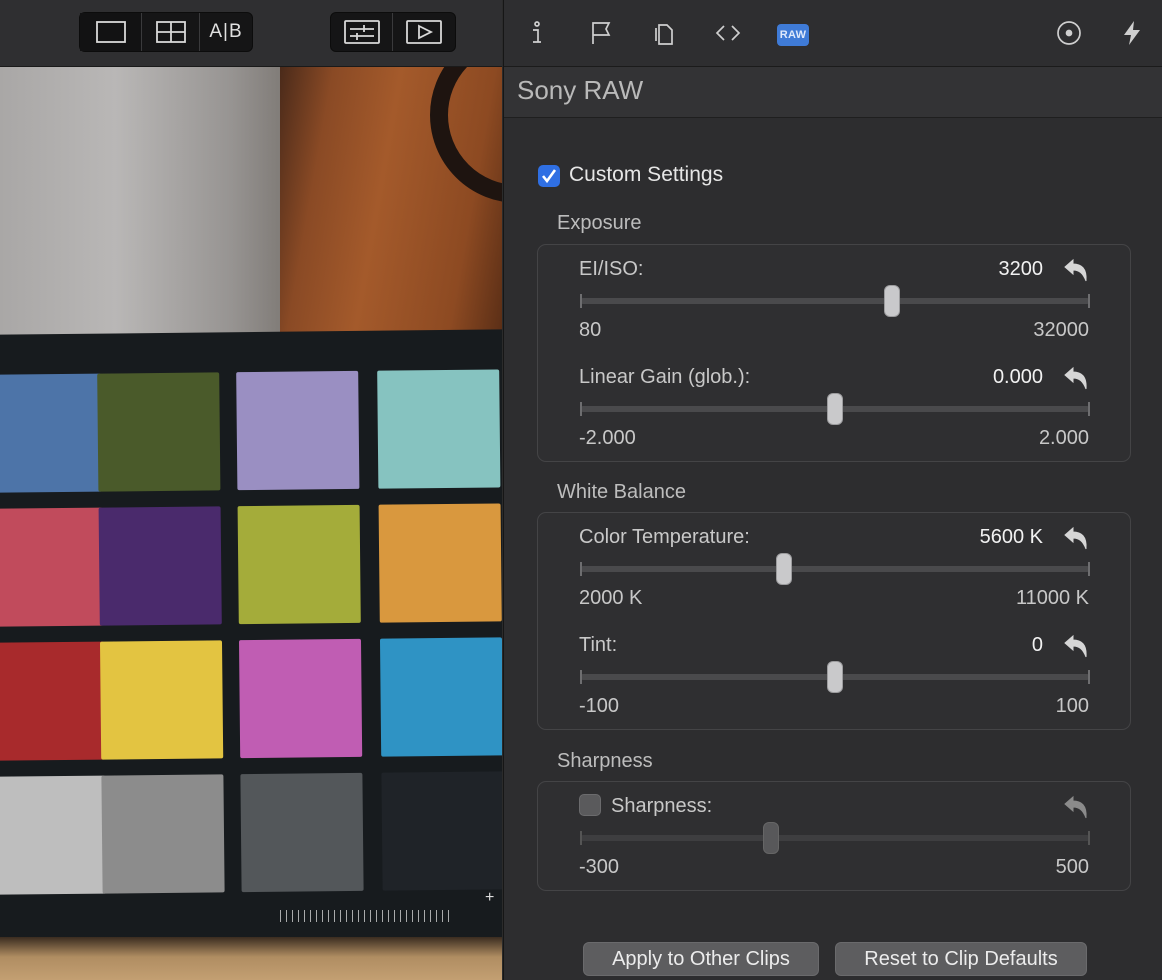  Describe the element at coordinates (662, 806) in the screenshot. I see `sharpness-label: Sharpness:` at that location.